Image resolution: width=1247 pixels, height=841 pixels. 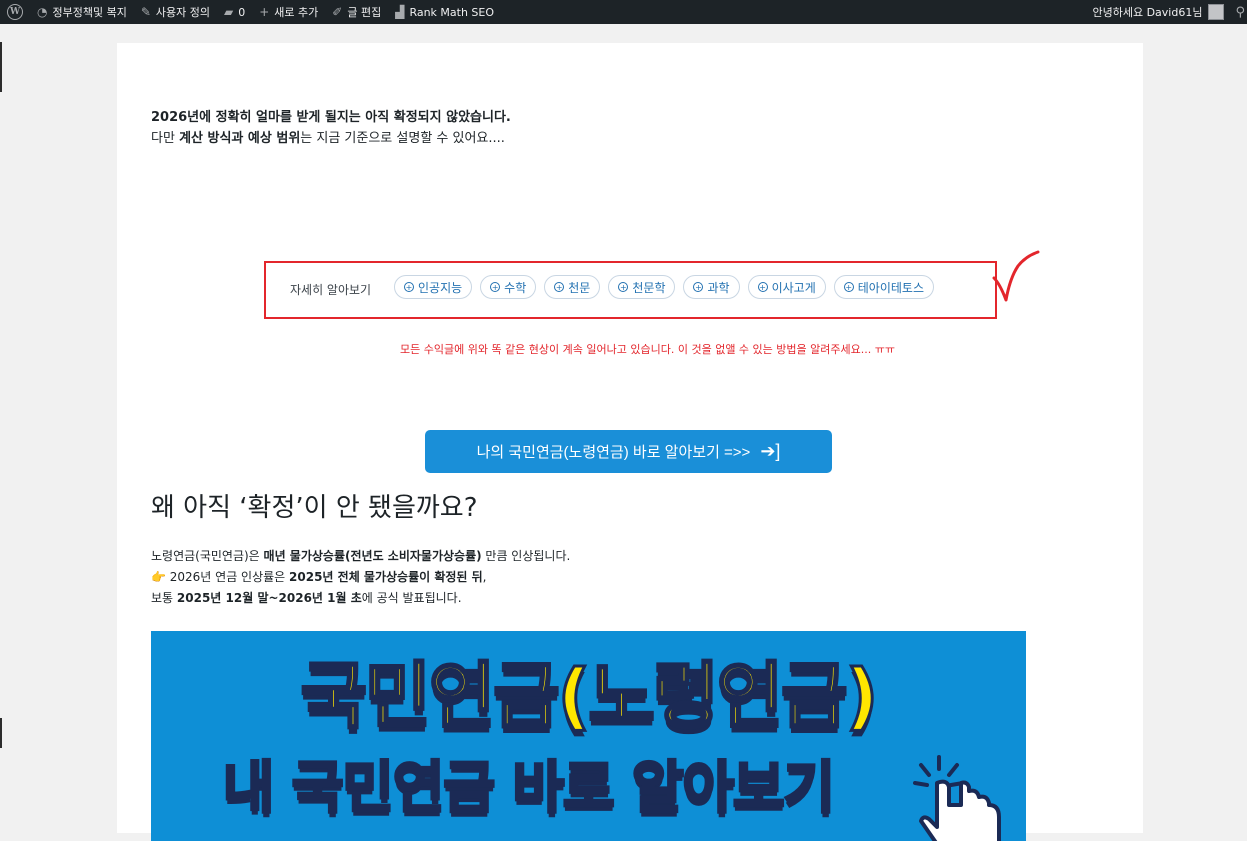 What do you see at coordinates (1216, 12) in the screenshot?
I see `avatar` at bounding box center [1216, 12].